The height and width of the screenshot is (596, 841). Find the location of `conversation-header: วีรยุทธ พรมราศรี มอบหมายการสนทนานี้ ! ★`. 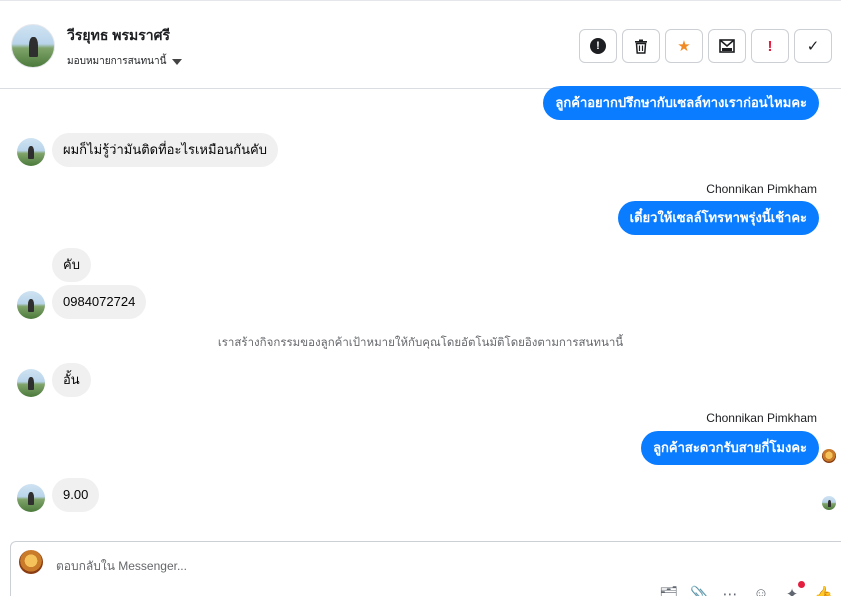

conversation-header: วีรยุทธ พรมราศรี มอบหมายการสนทนานี้ ! ★ is located at coordinates (420, 44).